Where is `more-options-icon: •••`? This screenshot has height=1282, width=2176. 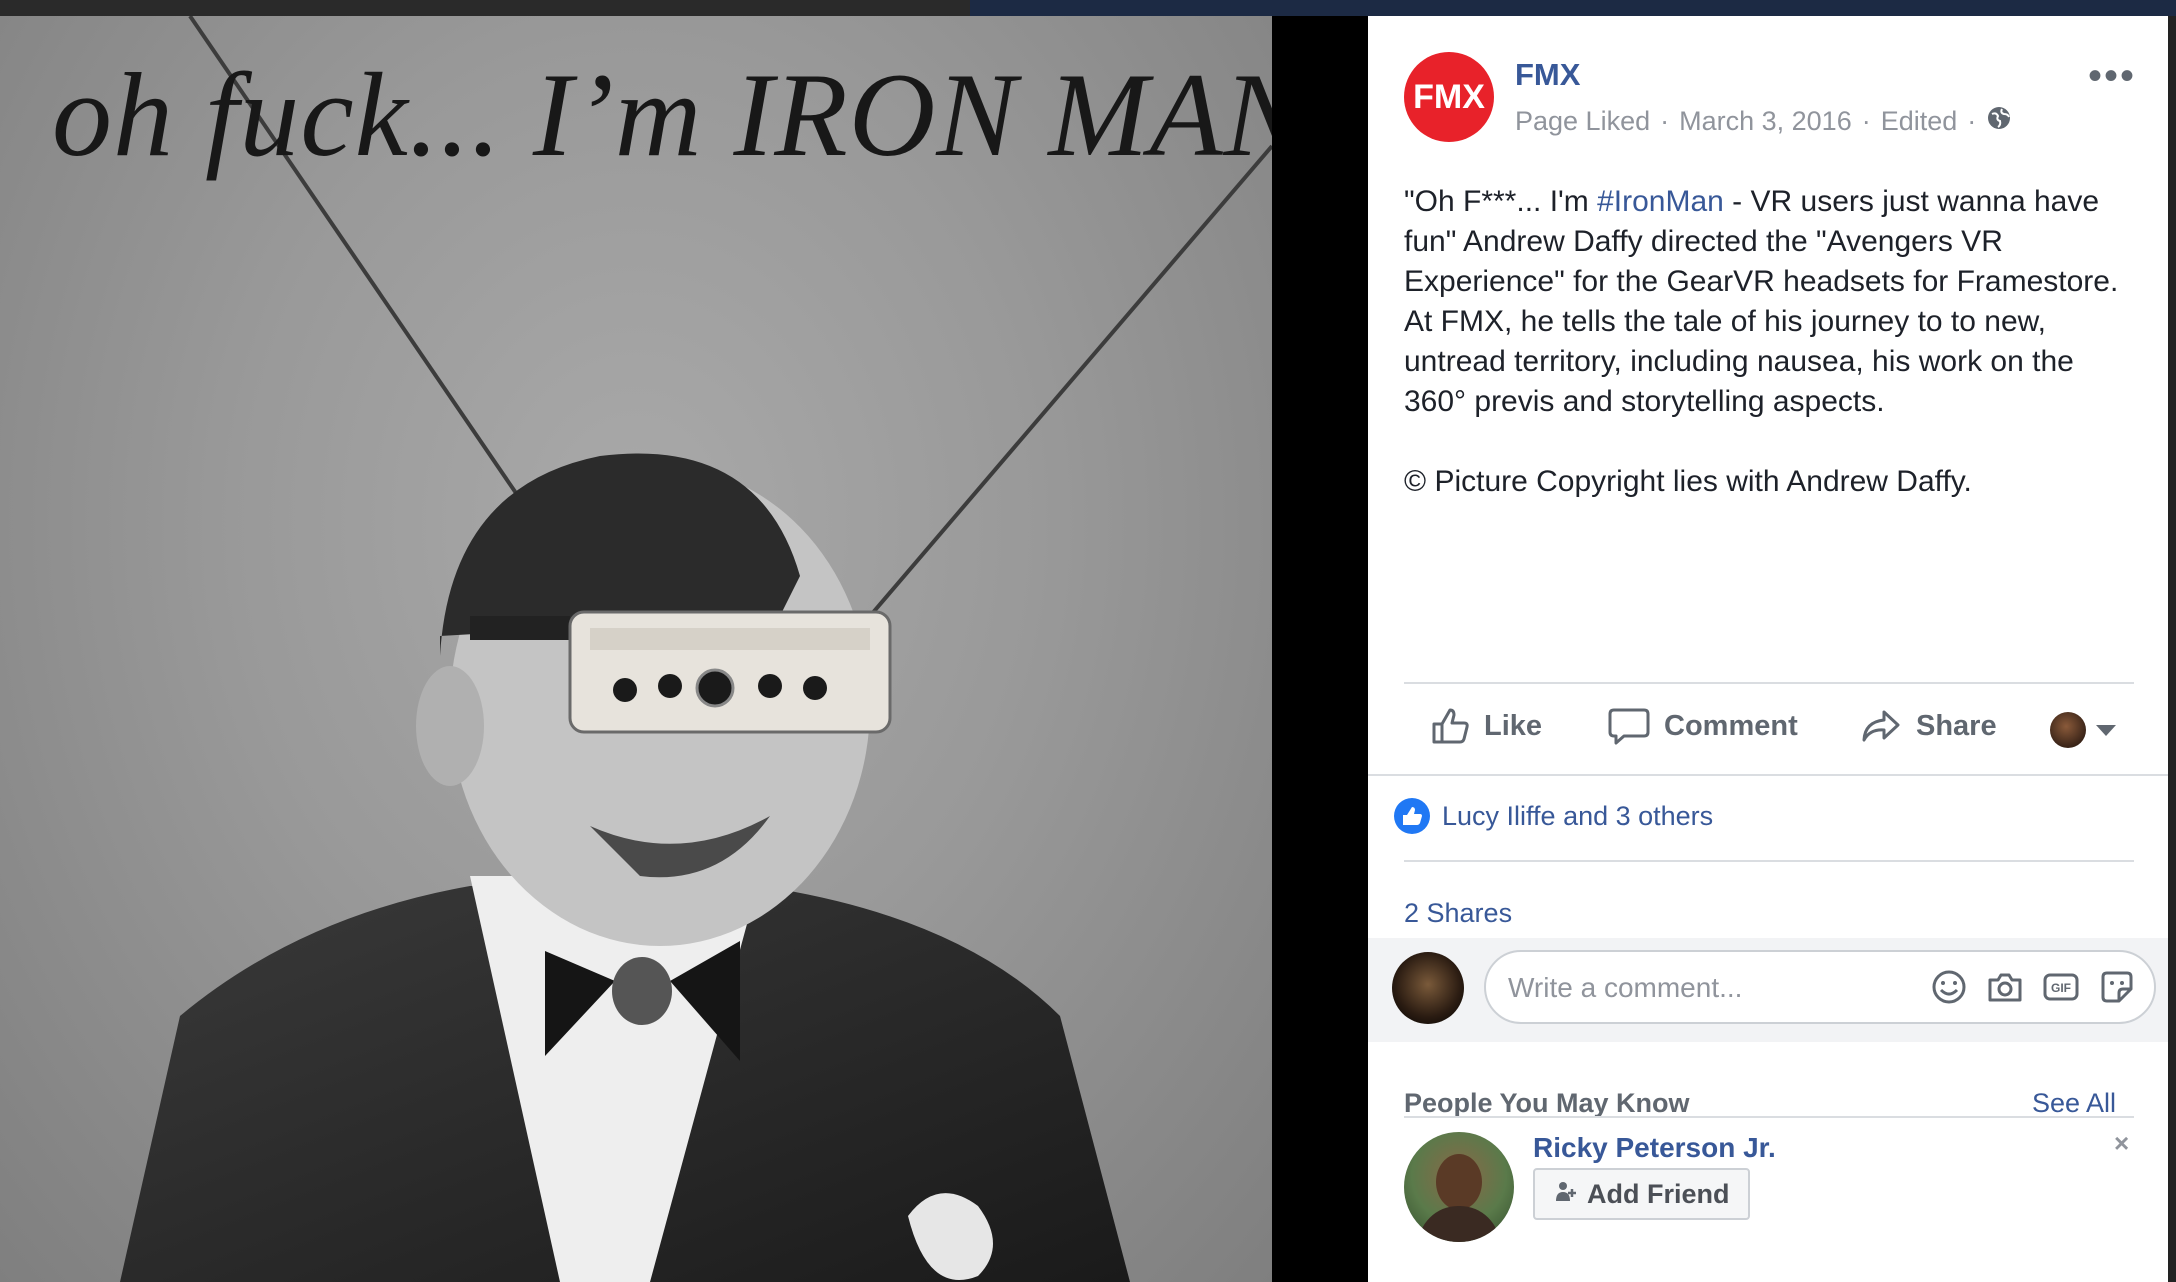
more-options-icon: ••• is located at coordinates (2112, 76).